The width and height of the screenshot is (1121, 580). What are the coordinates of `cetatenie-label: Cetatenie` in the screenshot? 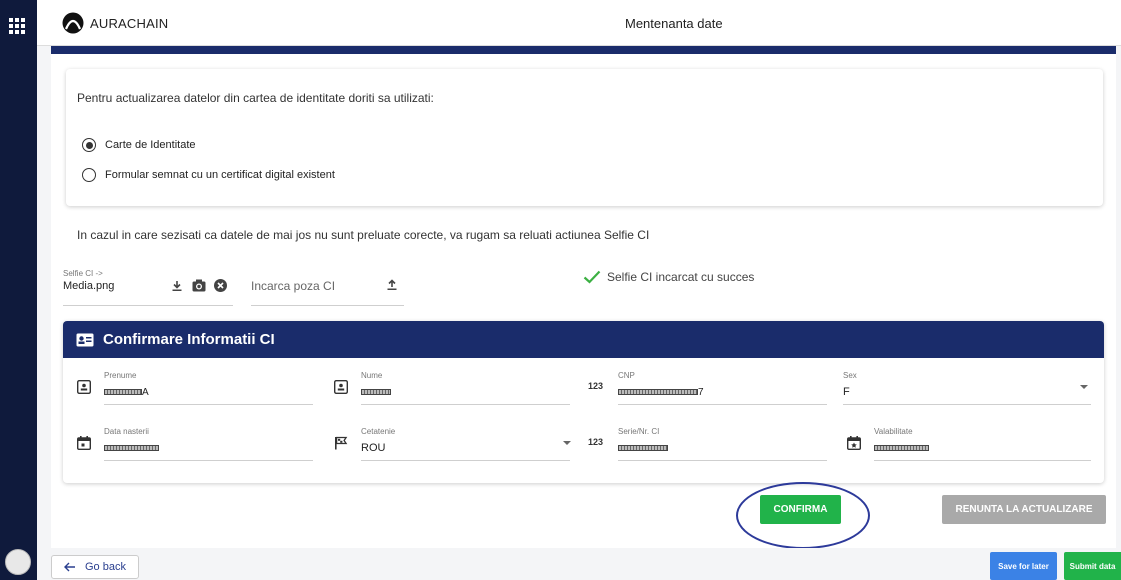 It's located at (378, 431).